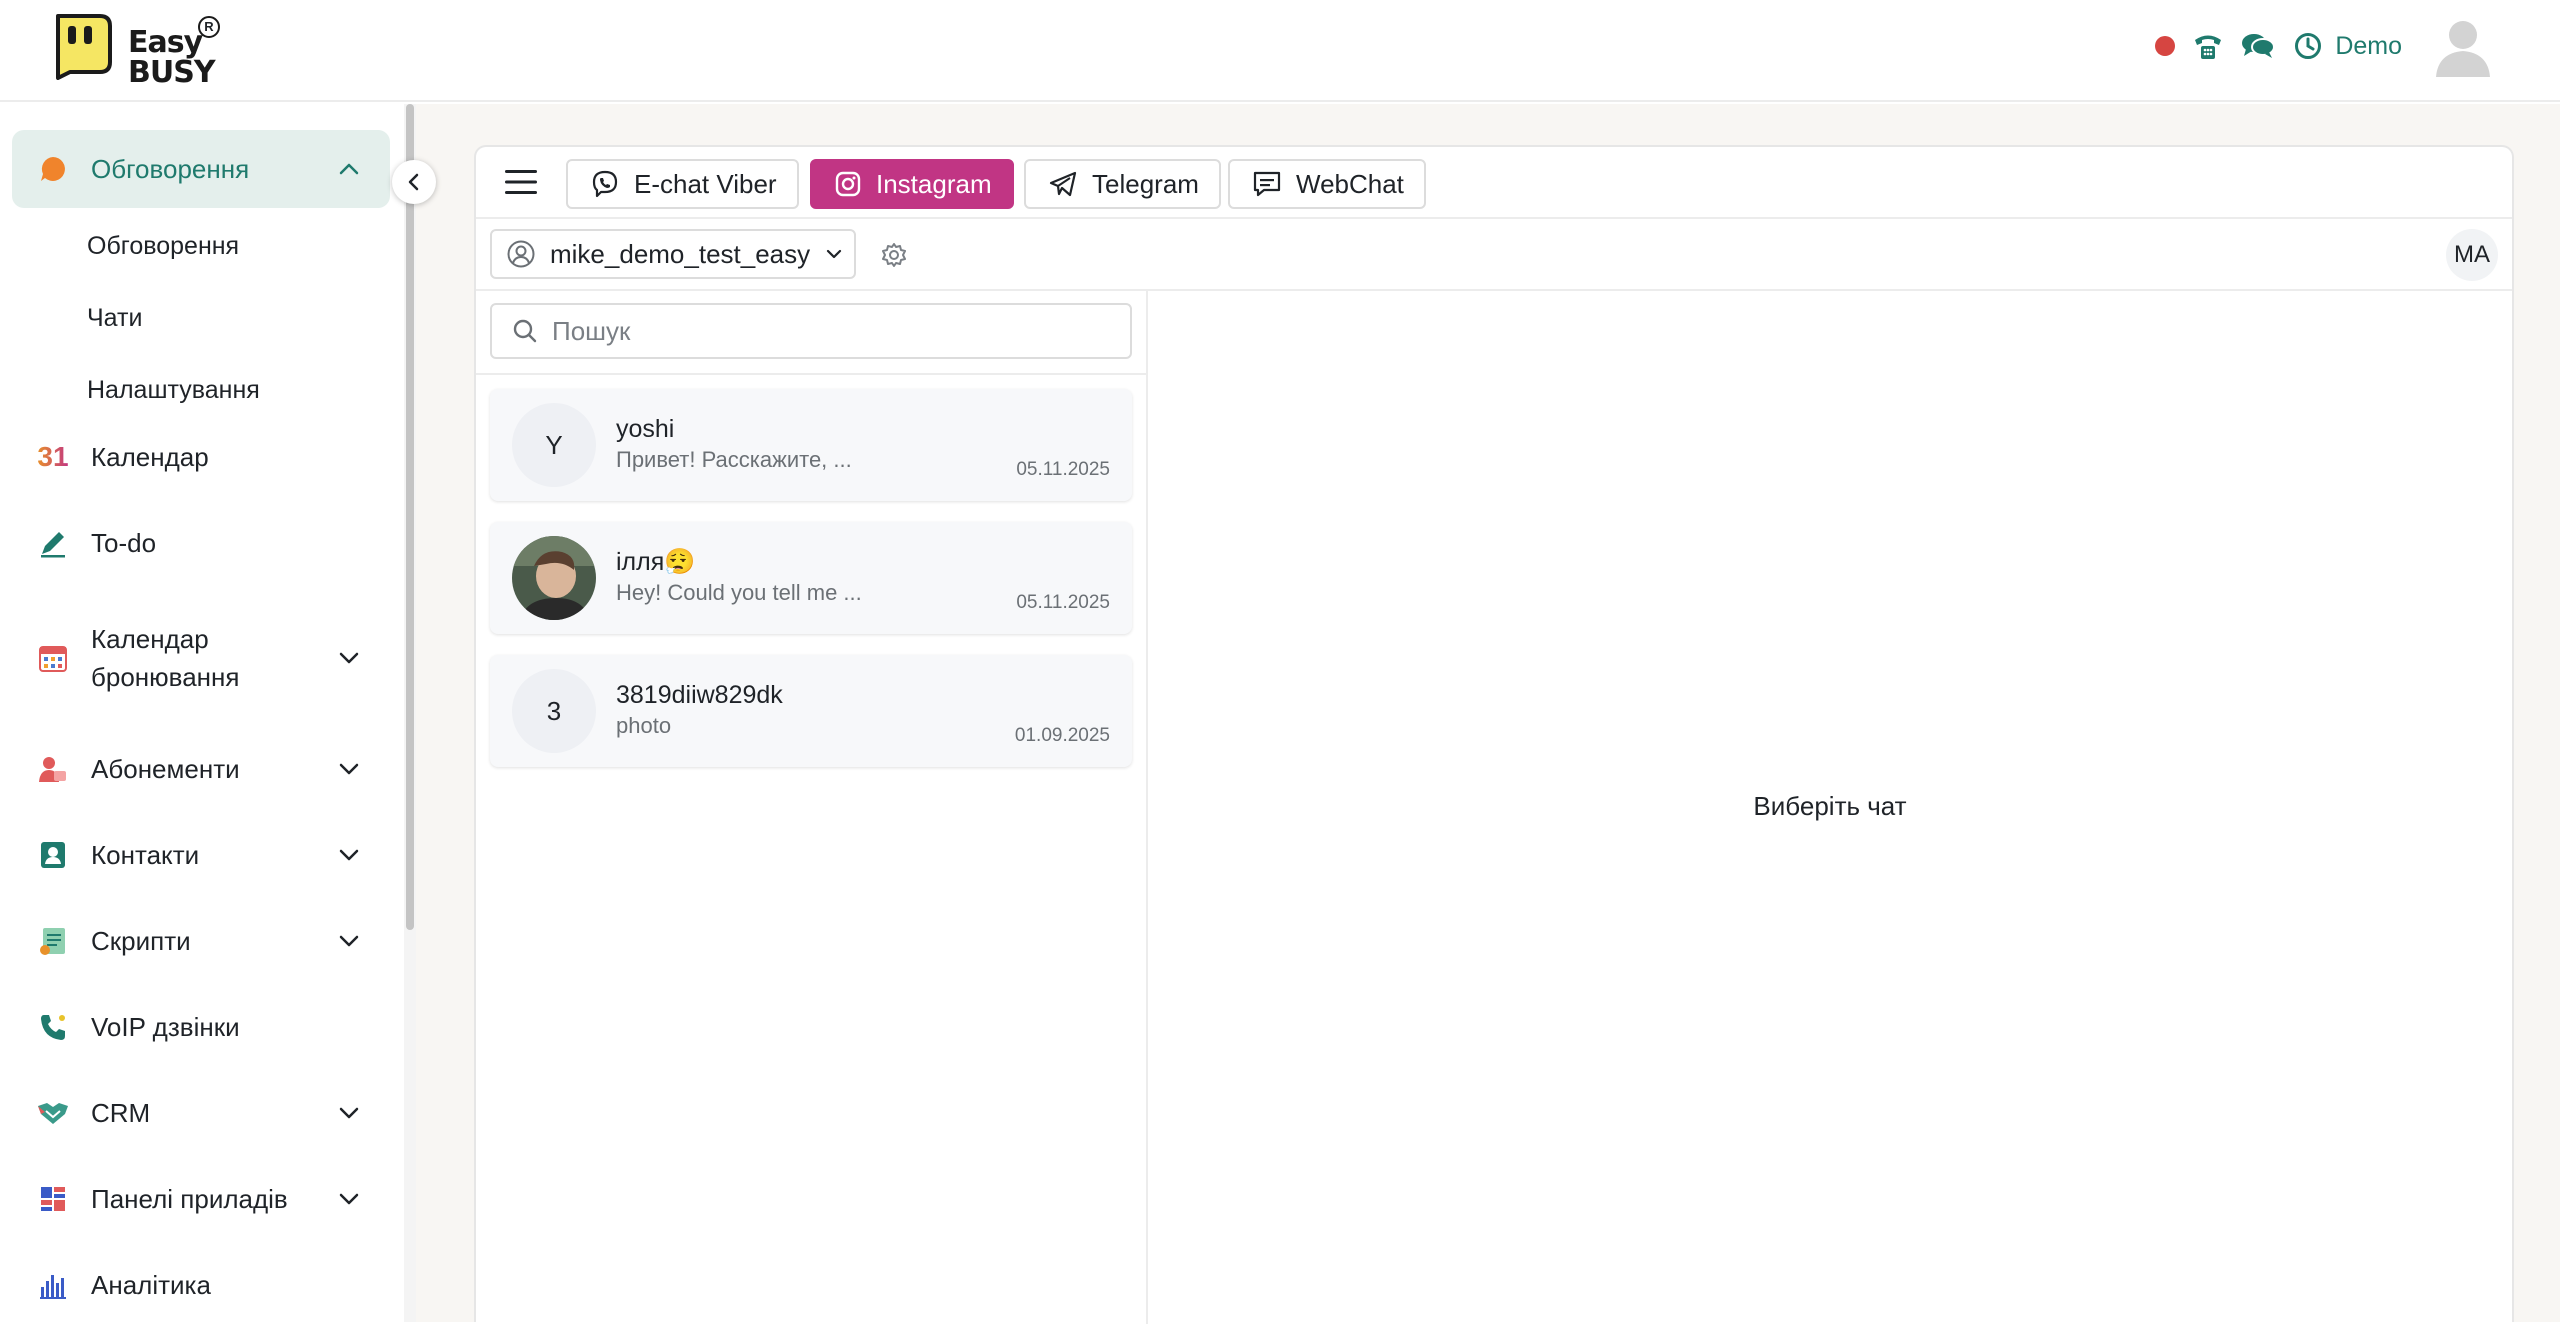 This screenshot has height=1324, width=2560. What do you see at coordinates (170, 169) in the screenshot?
I see `sidebar-item-label: Обговорення` at bounding box center [170, 169].